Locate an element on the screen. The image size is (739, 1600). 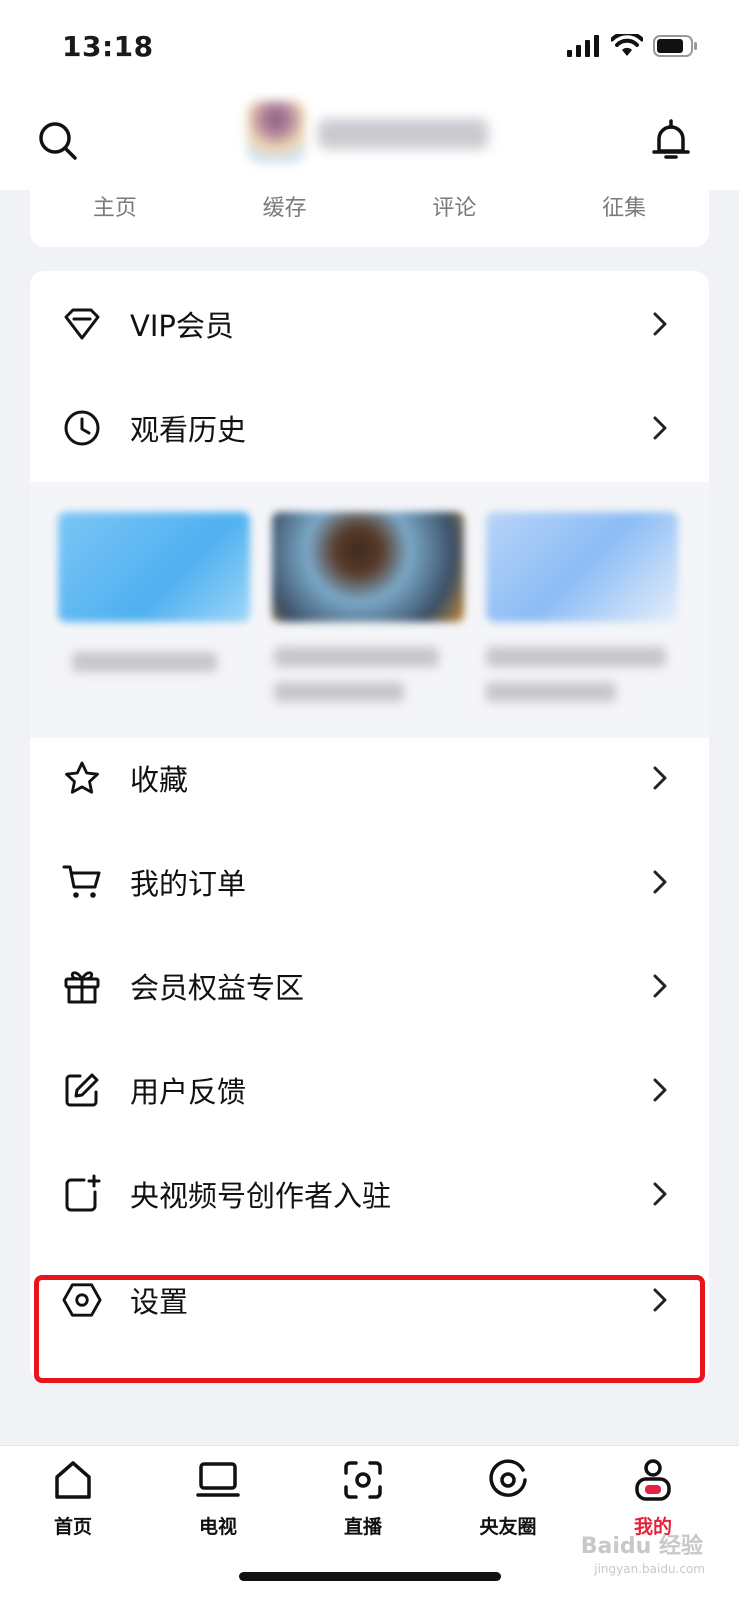
profile-tab-collect: 征集 is located at coordinates (624, 206).